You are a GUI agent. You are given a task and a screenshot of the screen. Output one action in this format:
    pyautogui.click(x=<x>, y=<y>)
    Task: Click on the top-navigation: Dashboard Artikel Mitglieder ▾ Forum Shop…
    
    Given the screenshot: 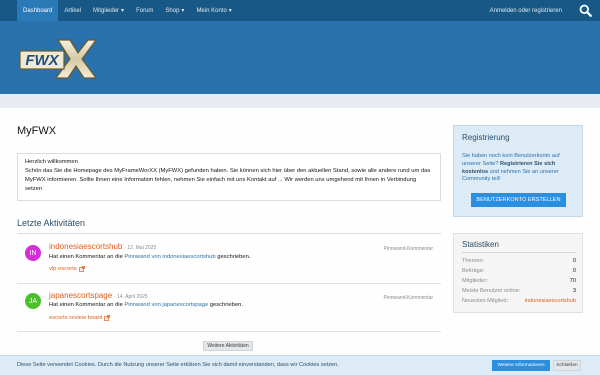 What is the action you would take?
    pyautogui.click(x=300, y=10)
    